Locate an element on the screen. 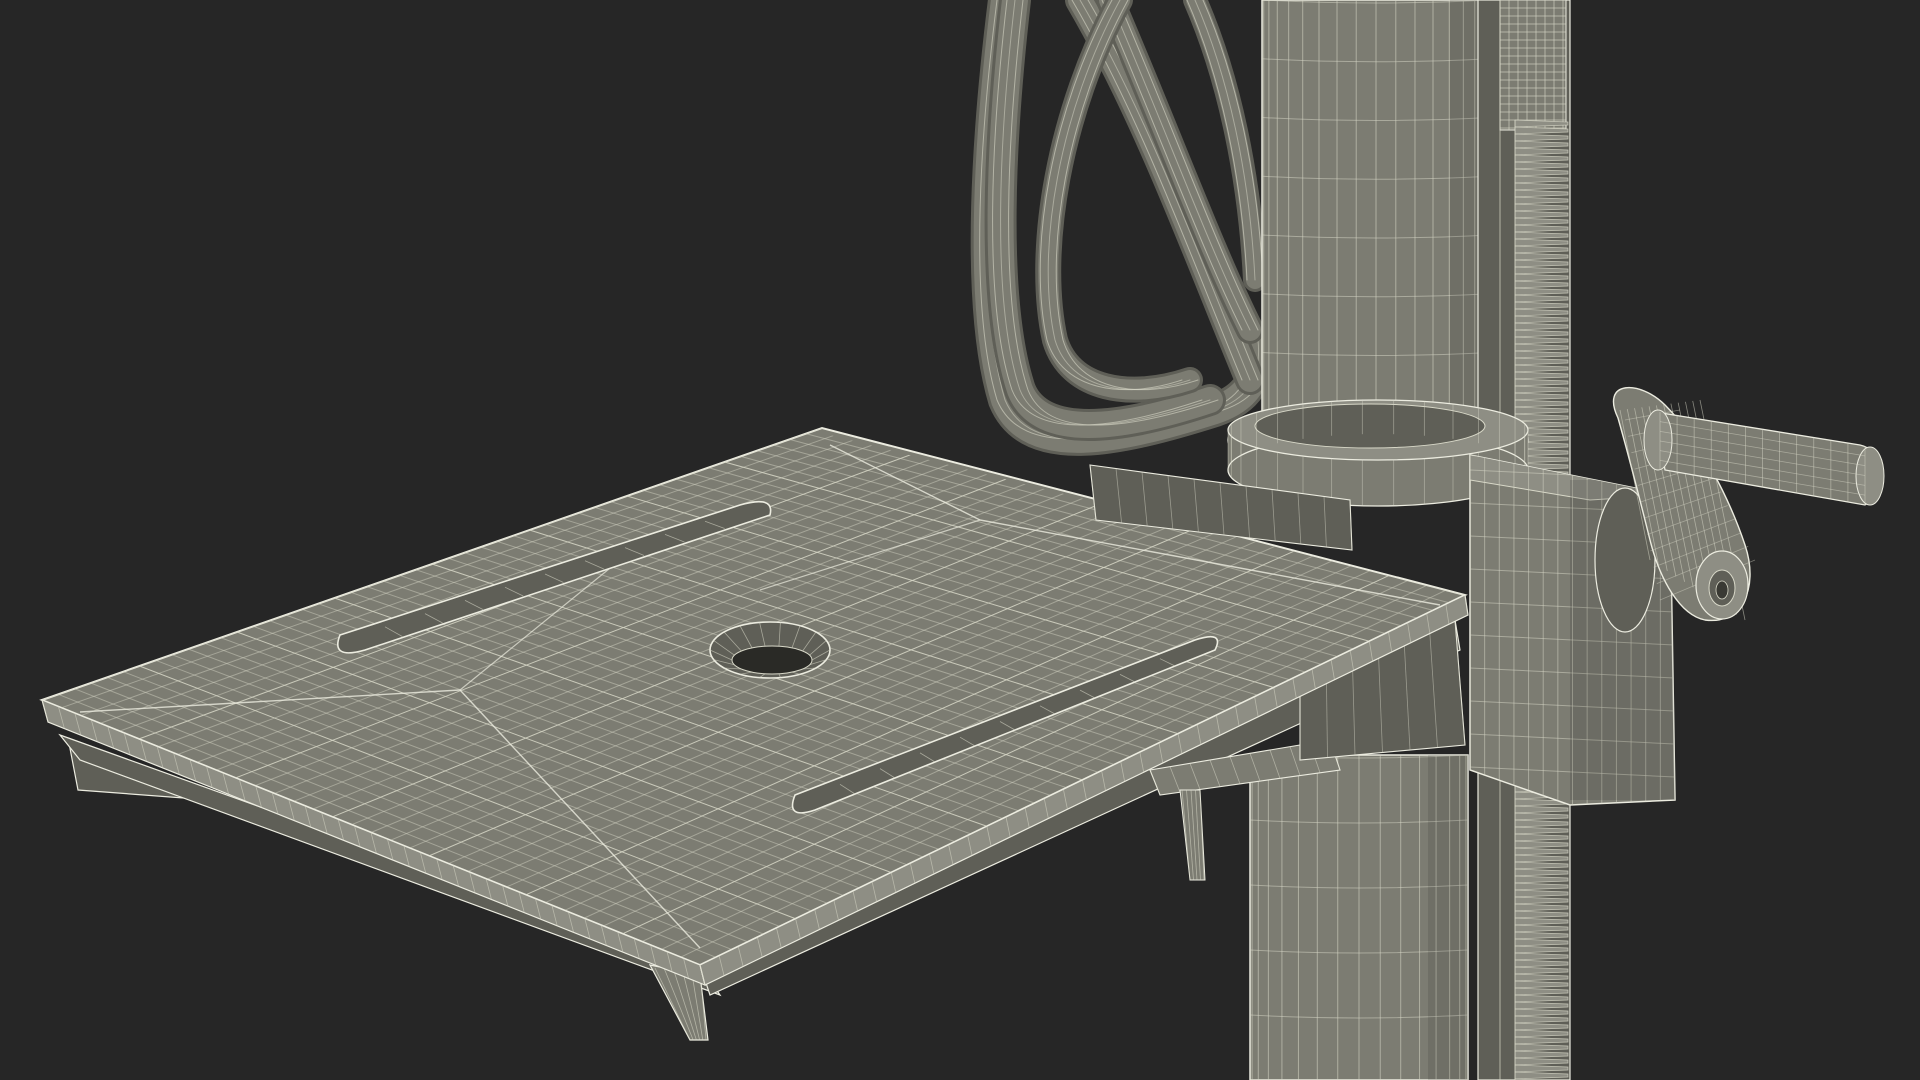 This screenshot has height=1080, width=1920. cable-loop-icon is located at coordinates (1123, 228).